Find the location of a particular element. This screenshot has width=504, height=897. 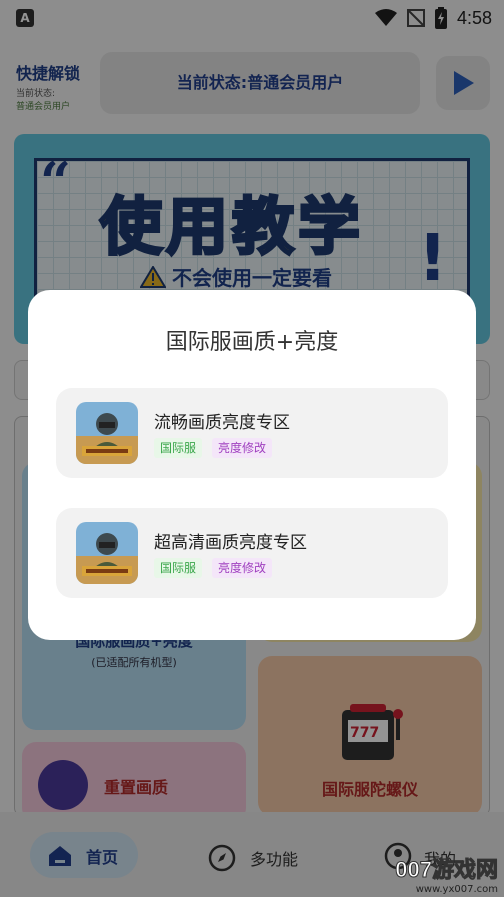

dialog-title: 国际服画质+亮度 is located at coordinates (252, 342).